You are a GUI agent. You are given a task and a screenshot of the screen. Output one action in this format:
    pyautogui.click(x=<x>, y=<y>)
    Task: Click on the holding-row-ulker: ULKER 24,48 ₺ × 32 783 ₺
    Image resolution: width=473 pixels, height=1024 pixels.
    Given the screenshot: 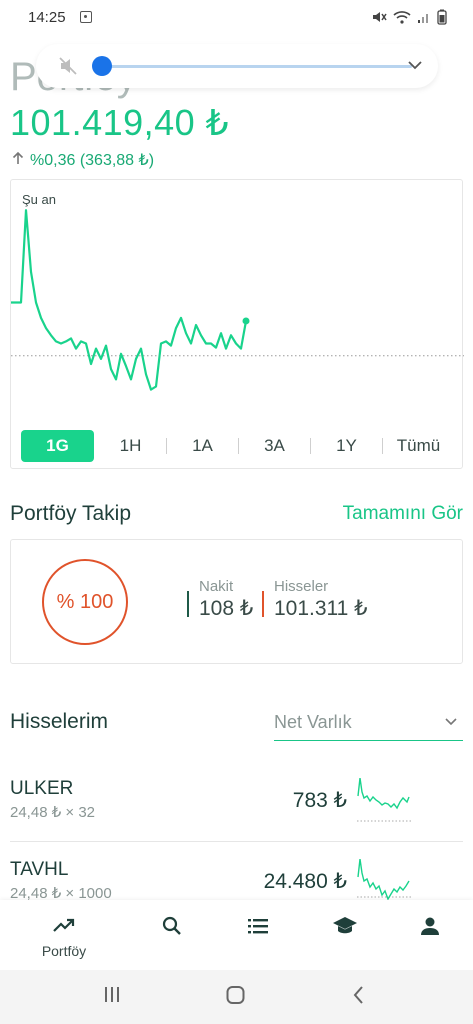 What is the action you would take?
    pyautogui.click(x=236, y=809)
    